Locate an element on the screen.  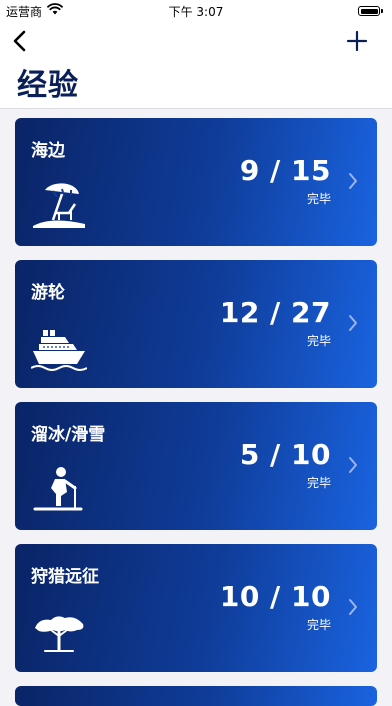
beach-umbrella-icon is located at coordinates (59, 205).